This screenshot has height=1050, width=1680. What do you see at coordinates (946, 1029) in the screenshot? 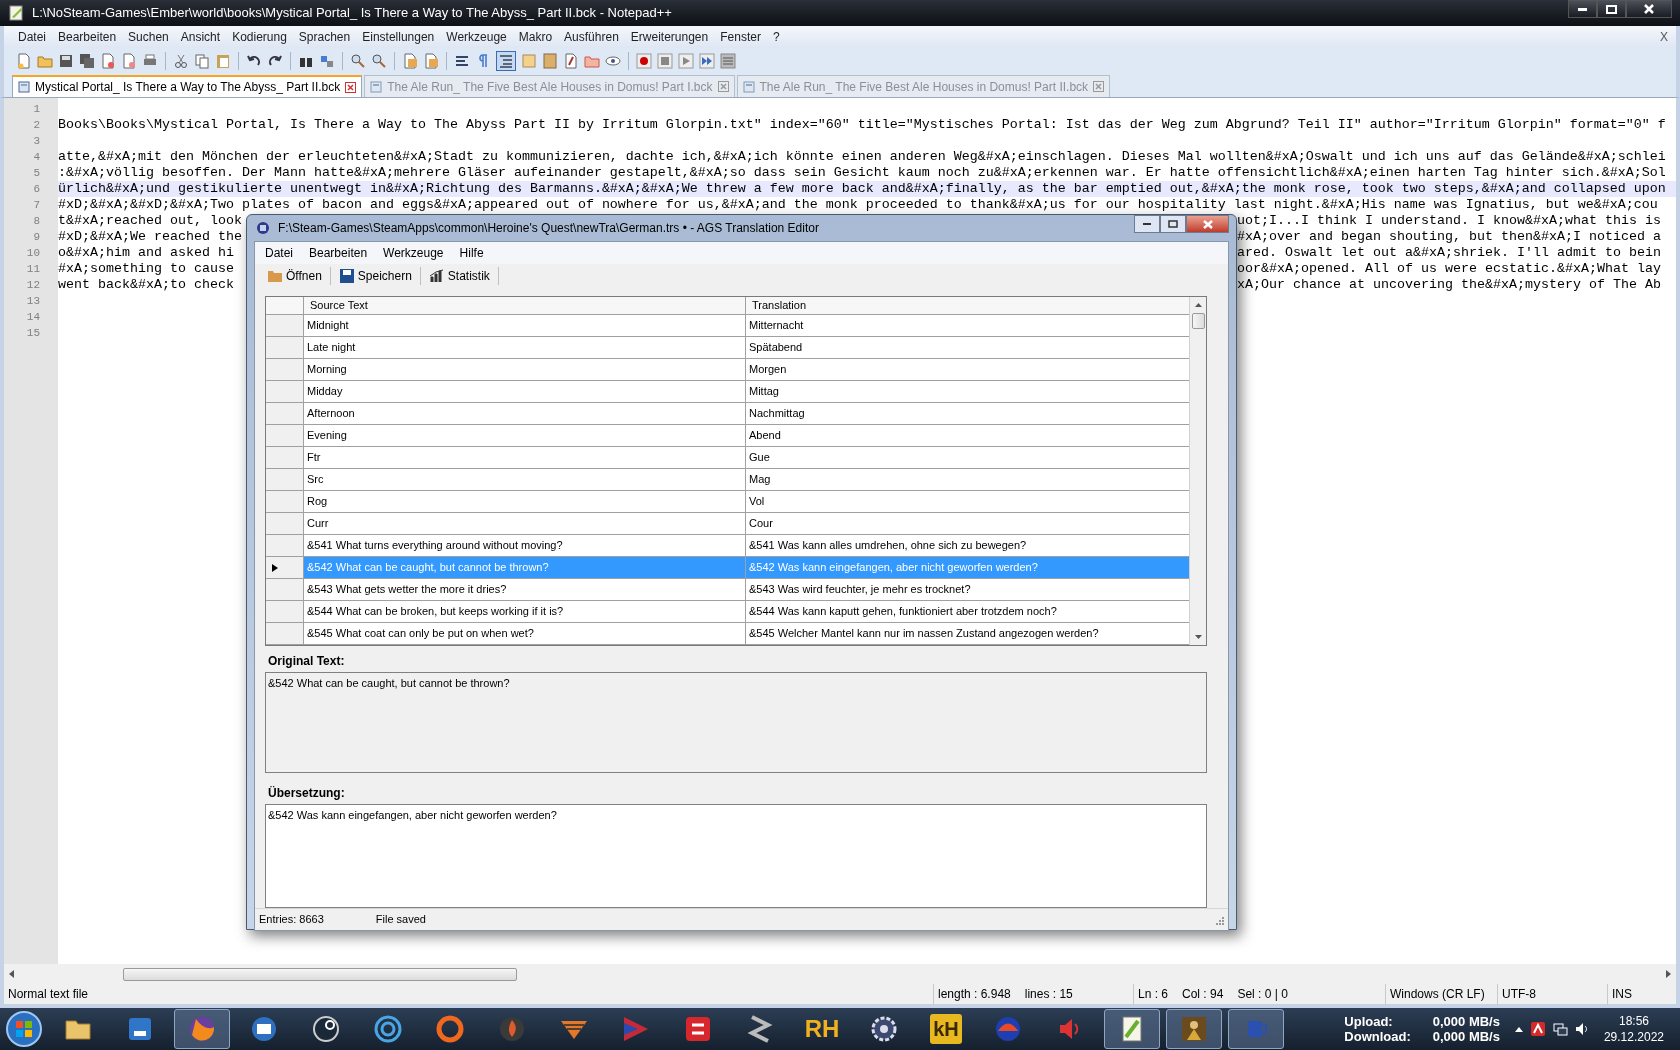
I see `taskbar-button: kH` at bounding box center [946, 1029].